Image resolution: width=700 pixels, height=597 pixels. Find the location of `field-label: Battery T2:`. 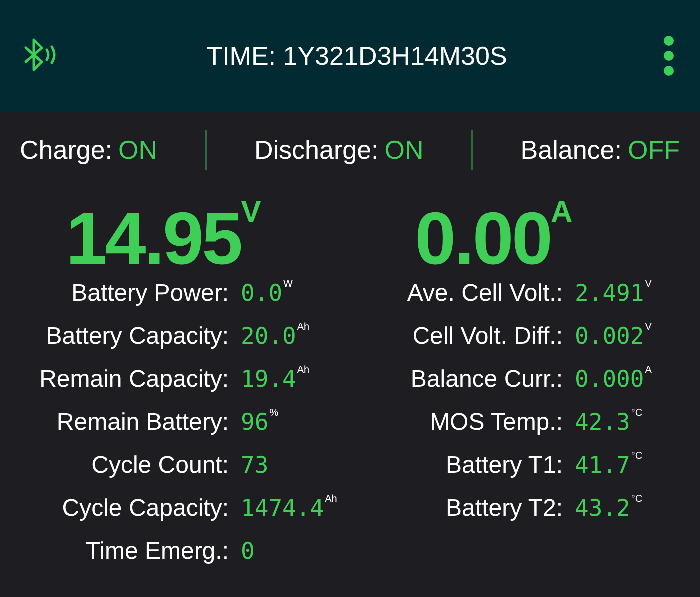

field-label: Battery T2: is located at coordinates (504, 509).